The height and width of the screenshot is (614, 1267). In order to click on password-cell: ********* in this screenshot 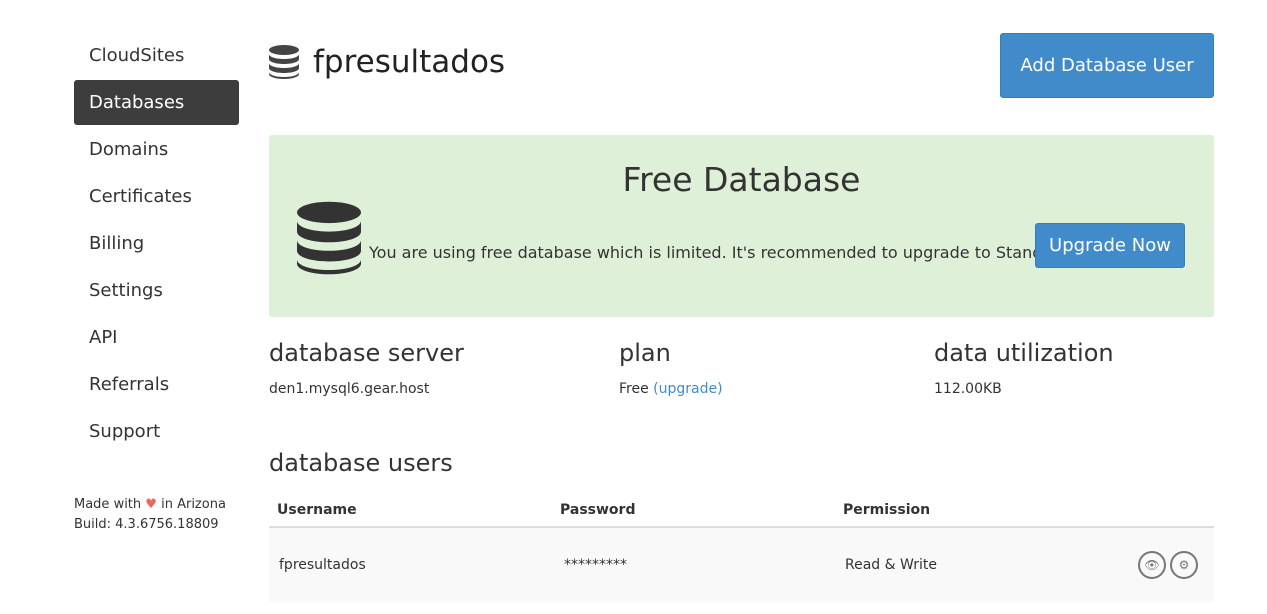, I will do `click(693, 564)`.